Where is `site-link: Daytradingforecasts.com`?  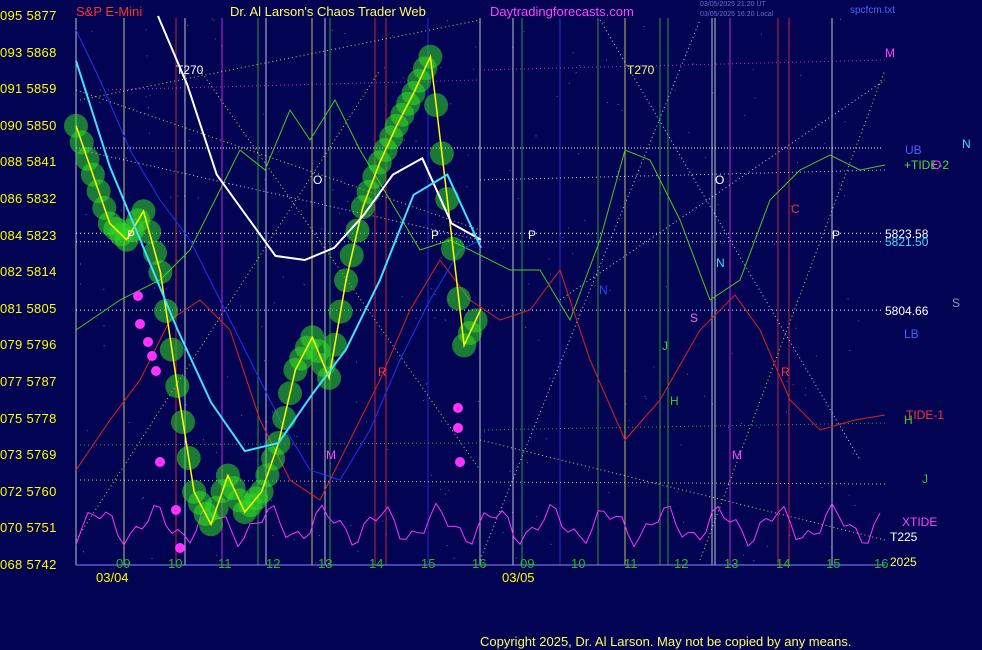 site-link: Daytradingforecasts.com is located at coordinates (562, 11).